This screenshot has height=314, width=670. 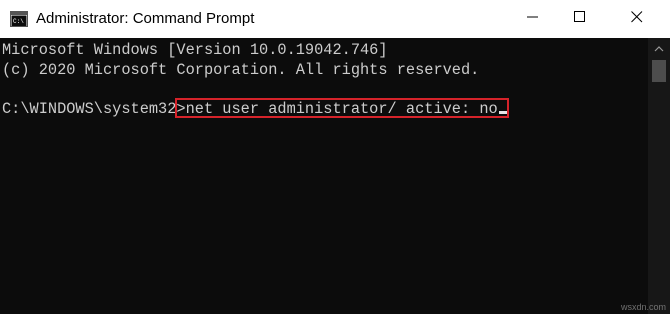 What do you see at coordinates (643, 307) in the screenshot?
I see `watermark: wsxdn.com` at bounding box center [643, 307].